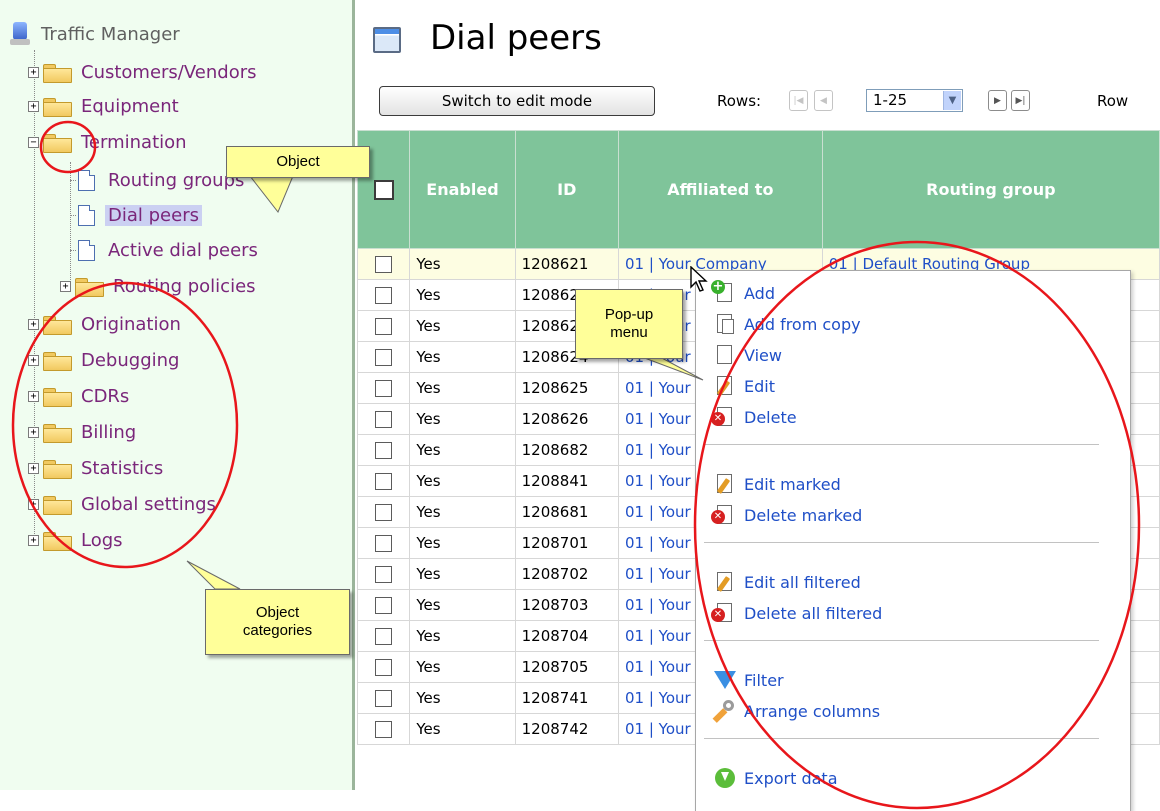  What do you see at coordinates (952, 100) in the screenshot?
I see `chevron-down-icon: ▼` at bounding box center [952, 100].